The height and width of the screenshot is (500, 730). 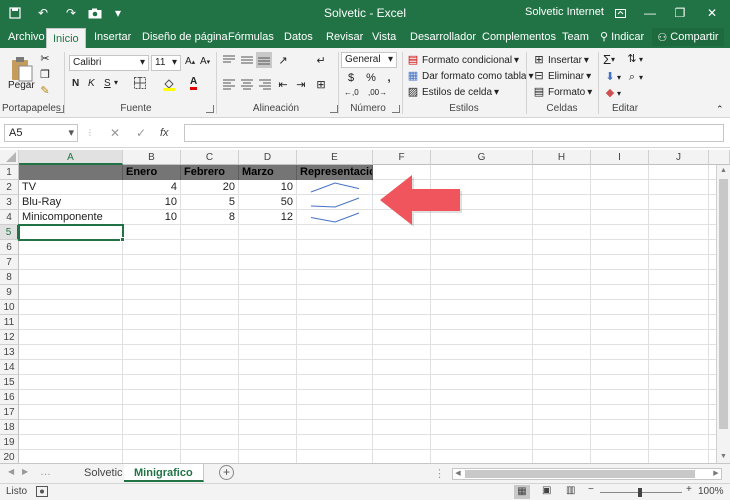 I want to click on row-header-15: 15, so click(x=9, y=382).